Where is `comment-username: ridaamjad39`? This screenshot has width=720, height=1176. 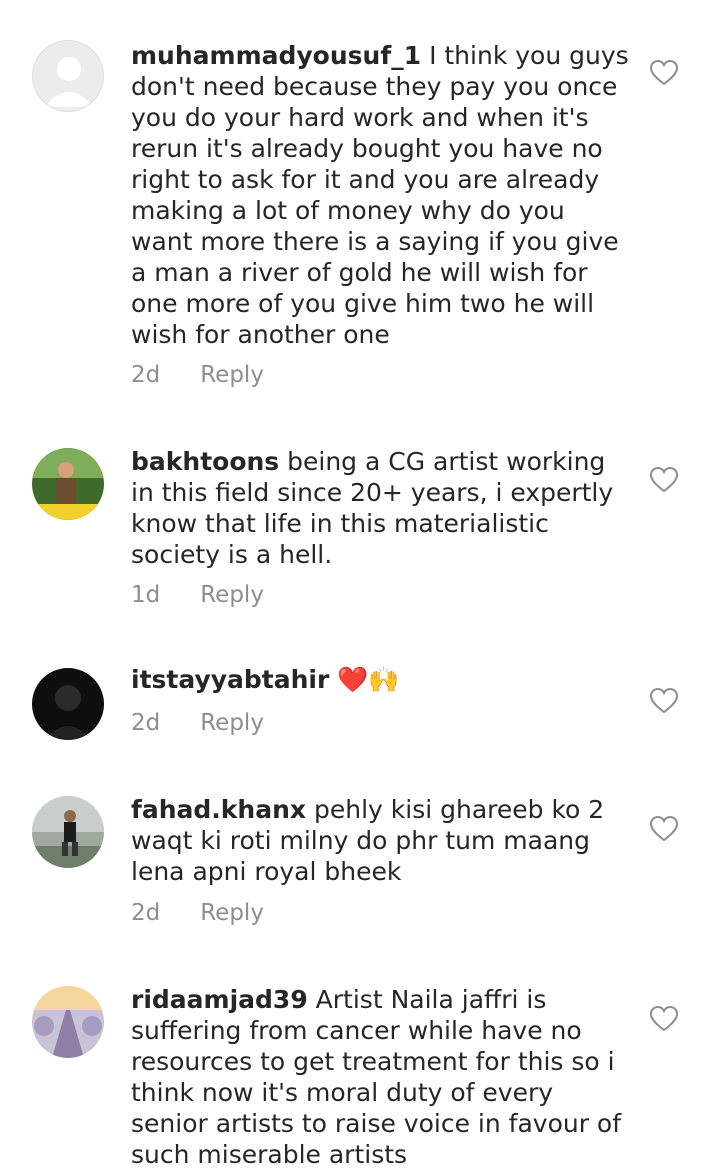
comment-username: ridaamjad39 is located at coordinates (219, 999).